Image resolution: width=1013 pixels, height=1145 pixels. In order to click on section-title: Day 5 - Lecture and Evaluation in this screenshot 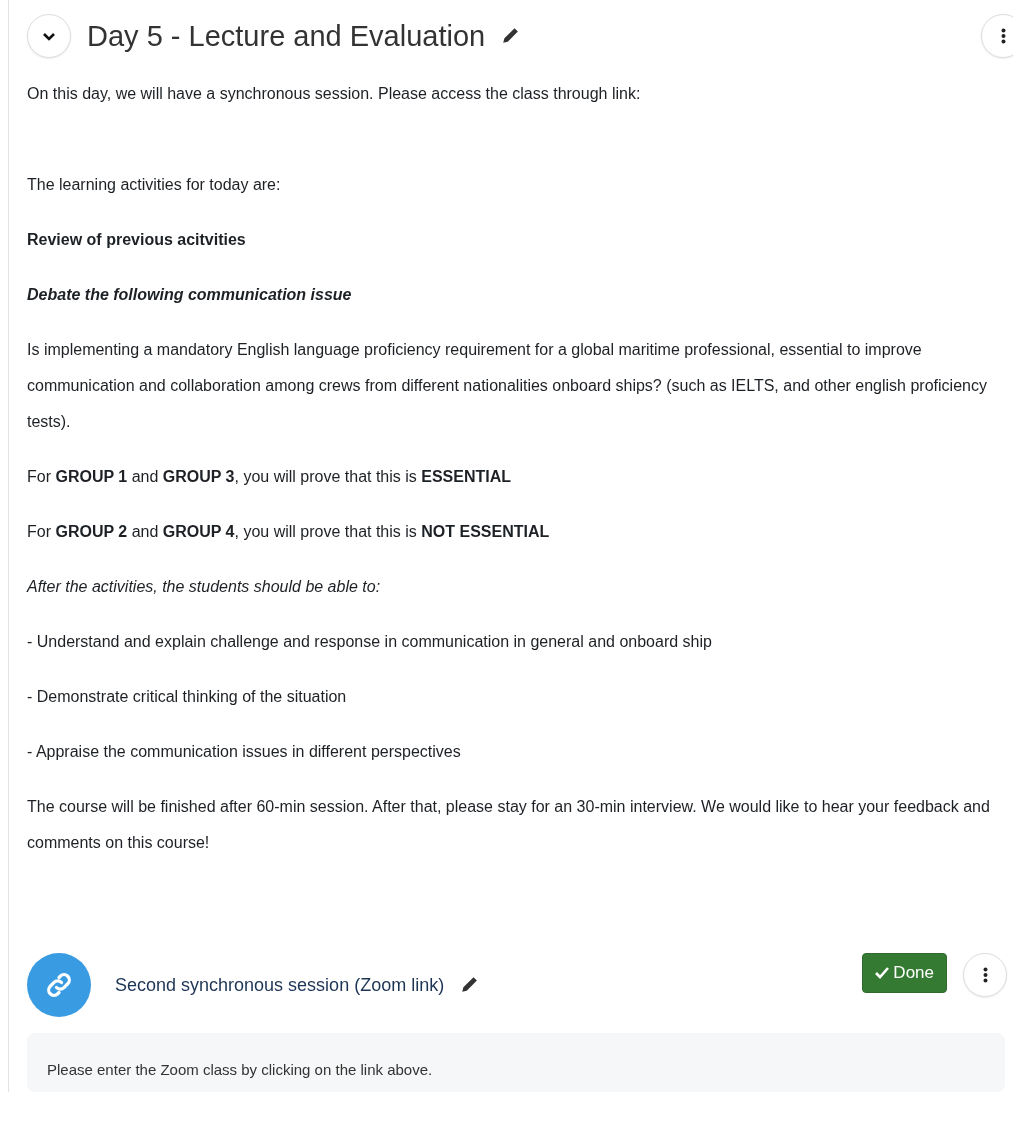, I will do `click(286, 36)`.